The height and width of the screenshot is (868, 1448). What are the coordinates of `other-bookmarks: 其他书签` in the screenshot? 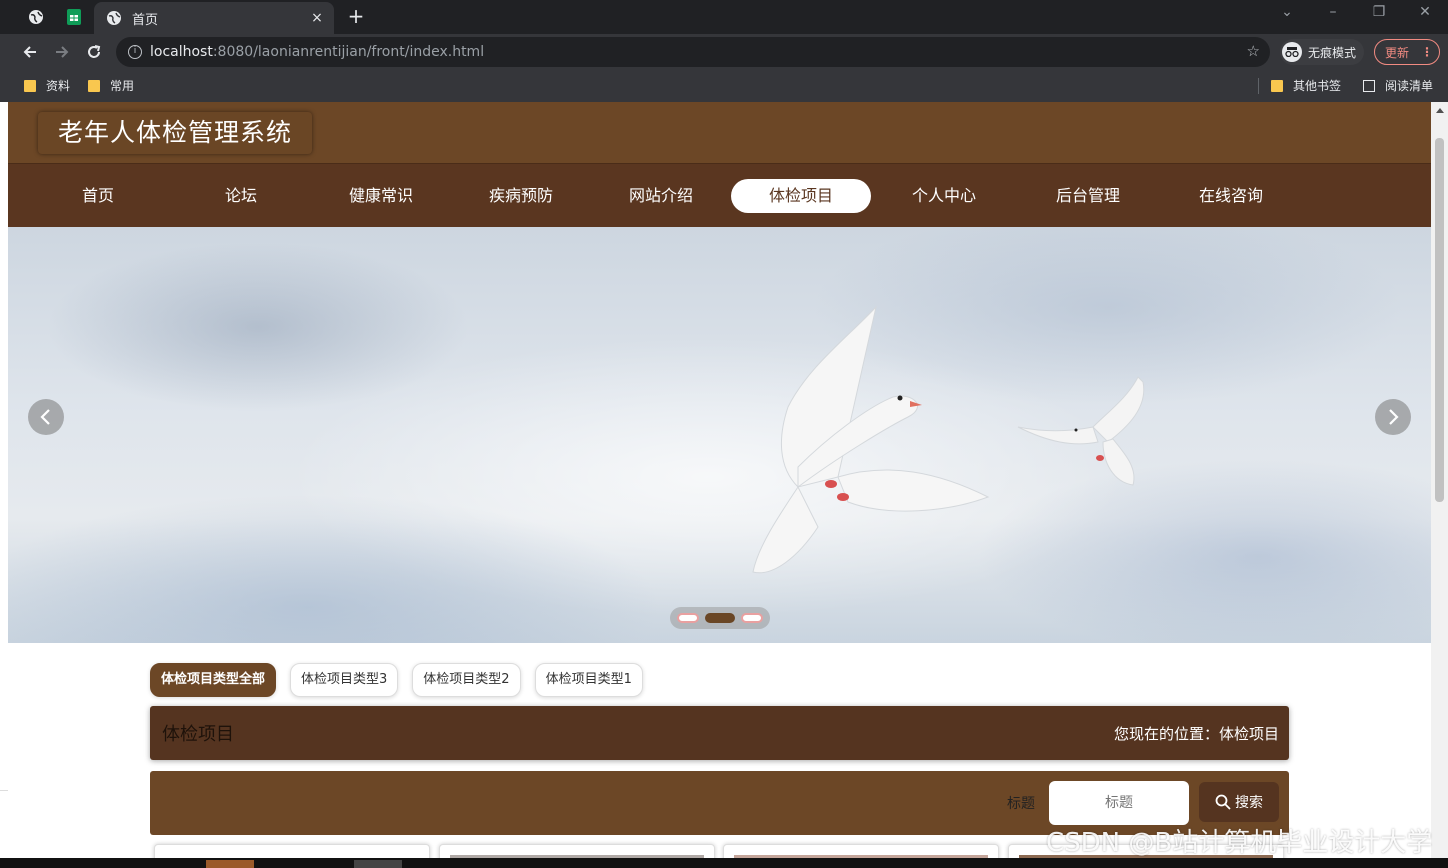 It's located at (1306, 85).